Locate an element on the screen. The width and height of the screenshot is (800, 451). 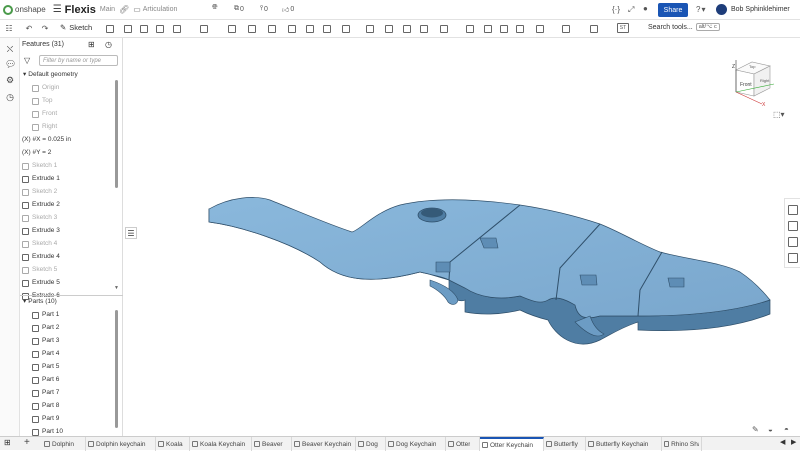
share-button: Share is located at coordinates (673, 10).